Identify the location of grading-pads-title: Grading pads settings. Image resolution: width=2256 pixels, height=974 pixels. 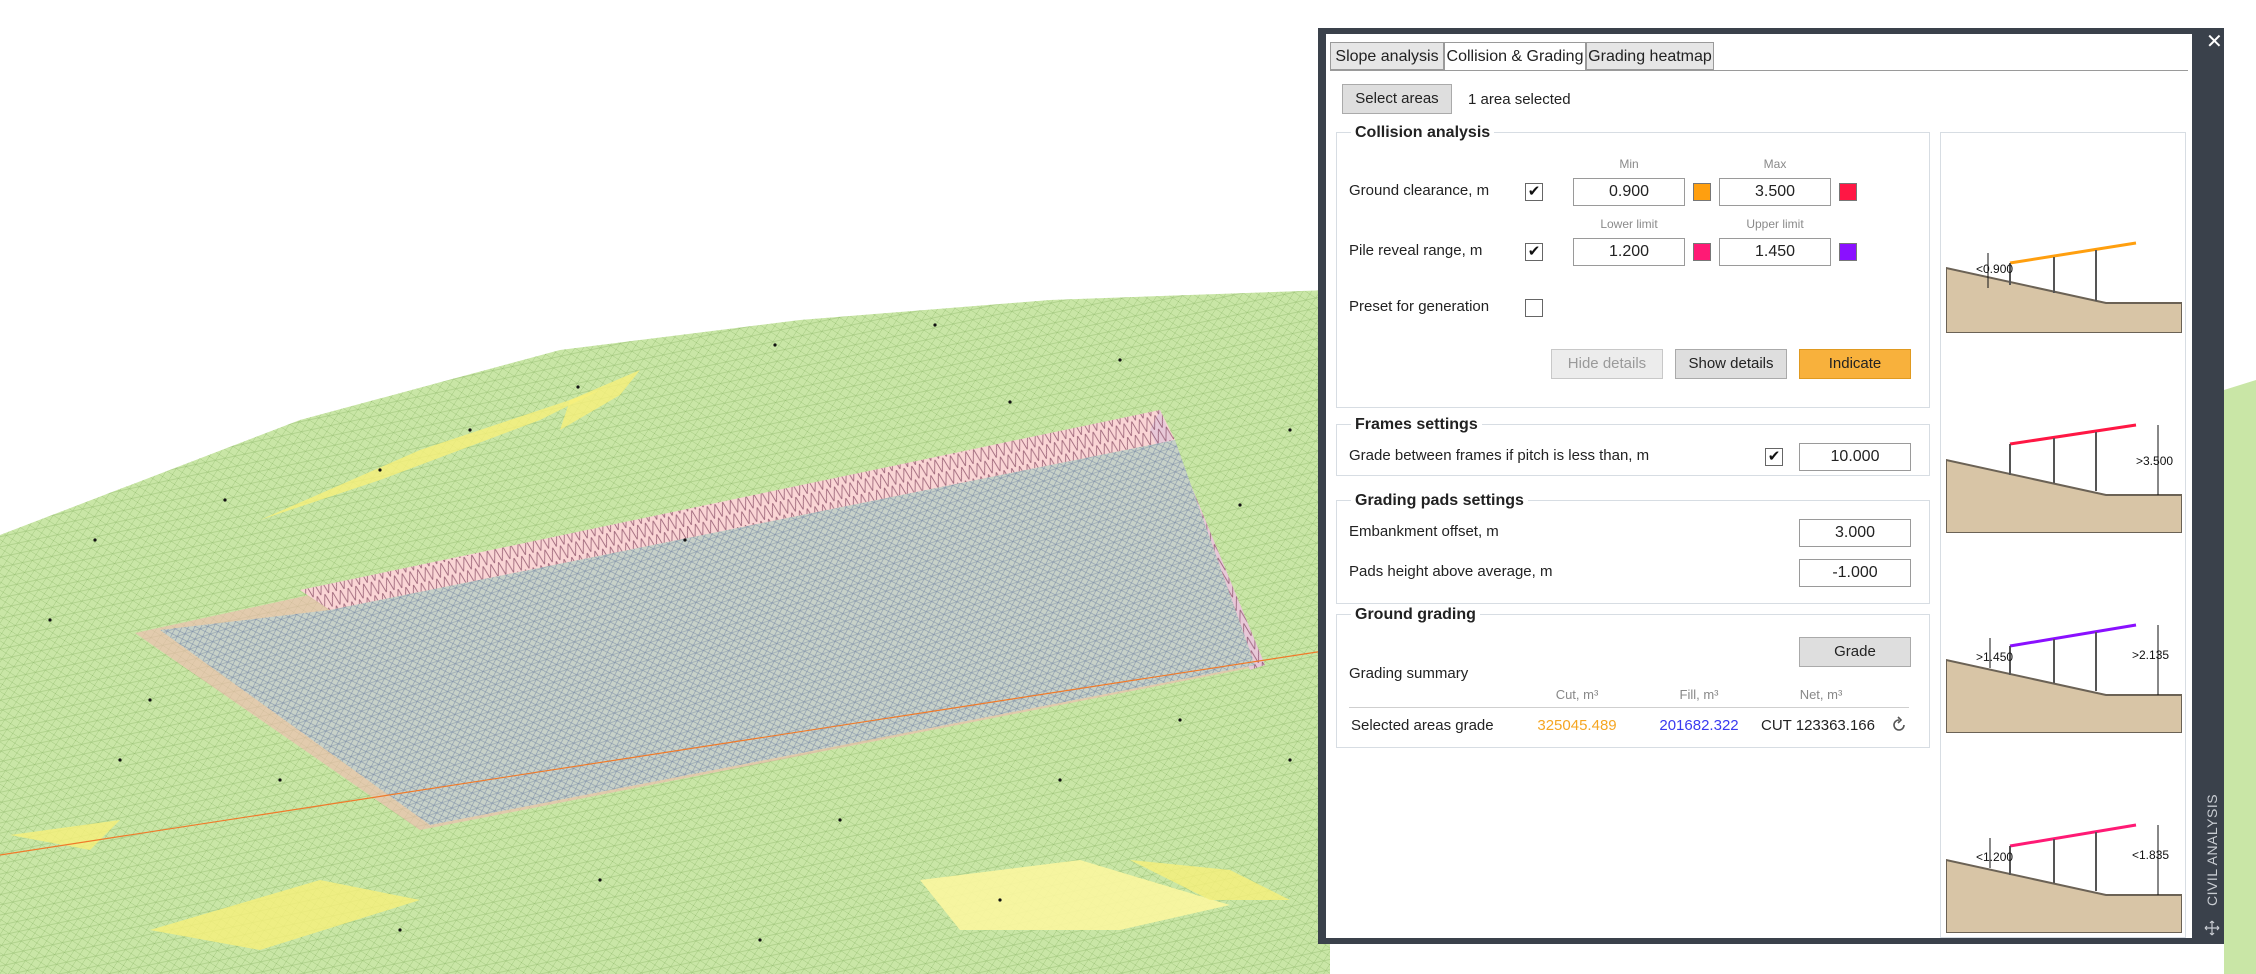
(1439, 501).